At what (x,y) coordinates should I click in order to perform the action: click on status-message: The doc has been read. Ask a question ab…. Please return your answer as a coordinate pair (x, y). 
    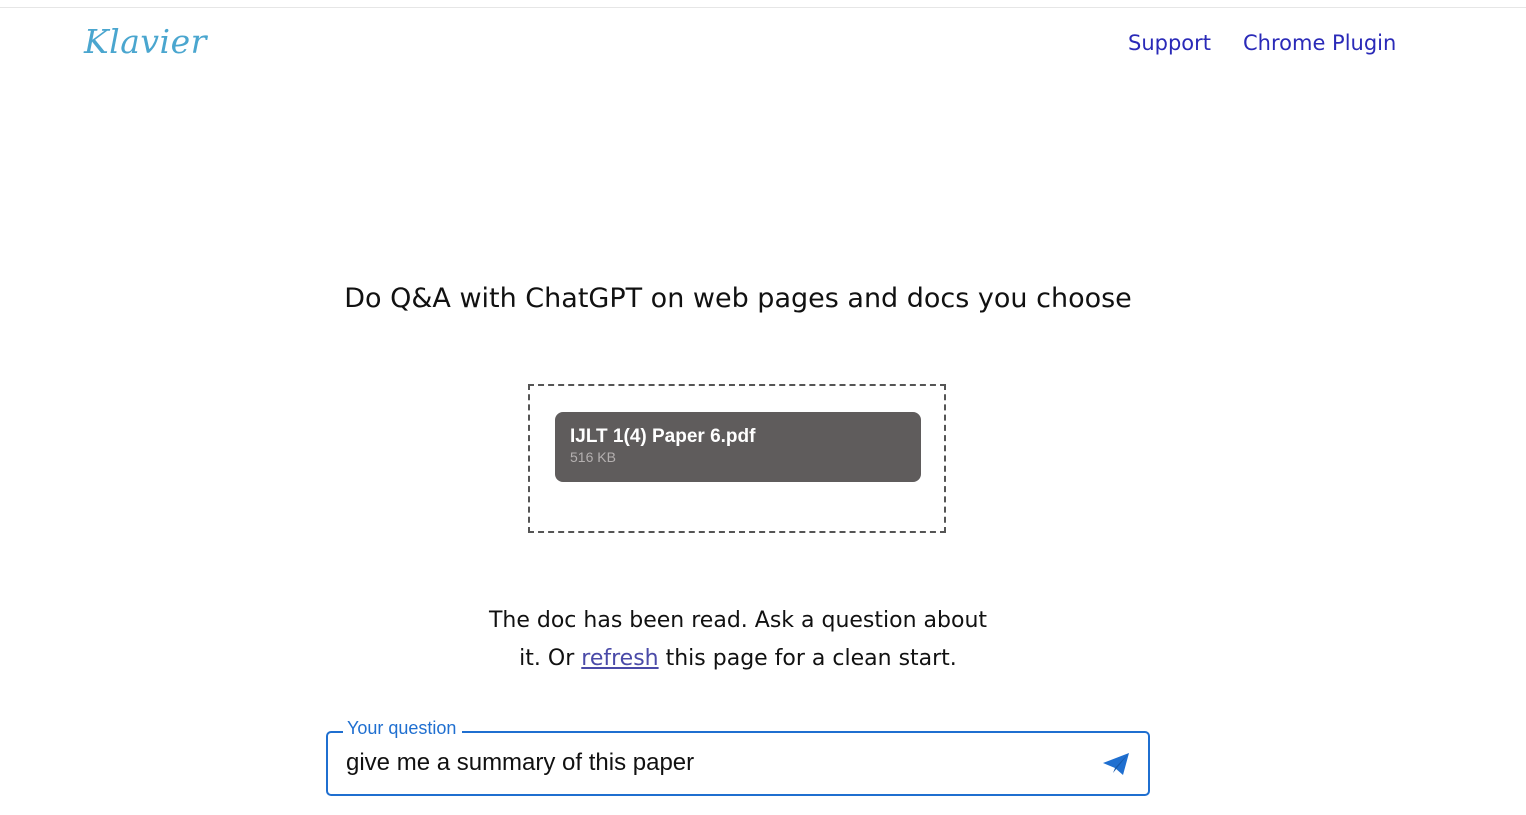
    Looking at the image, I should click on (738, 640).